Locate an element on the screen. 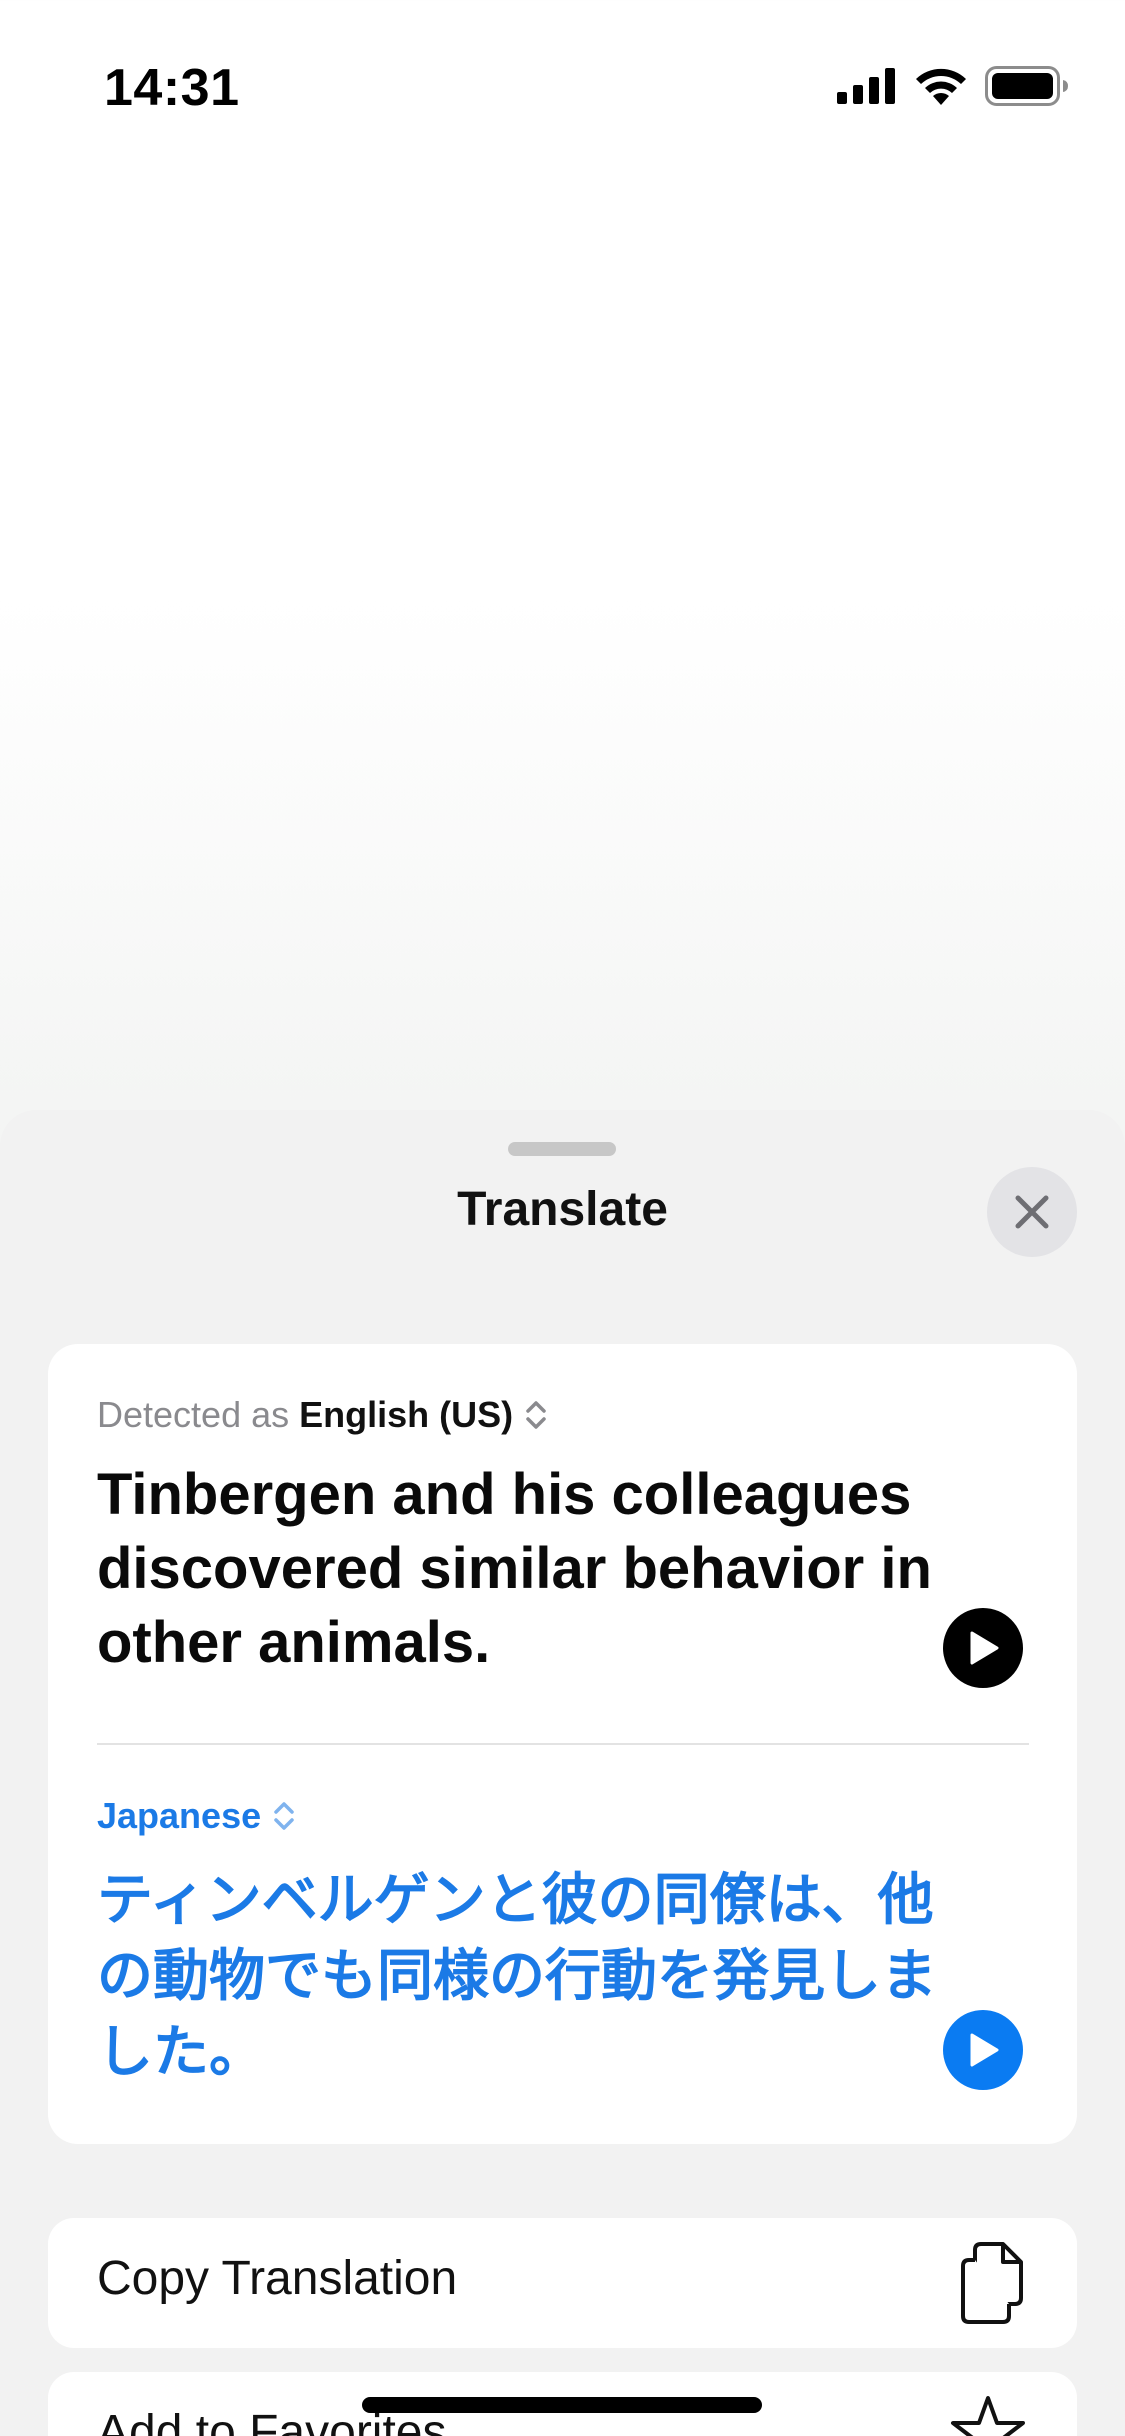  battery-icon is located at coordinates (1026, 86).